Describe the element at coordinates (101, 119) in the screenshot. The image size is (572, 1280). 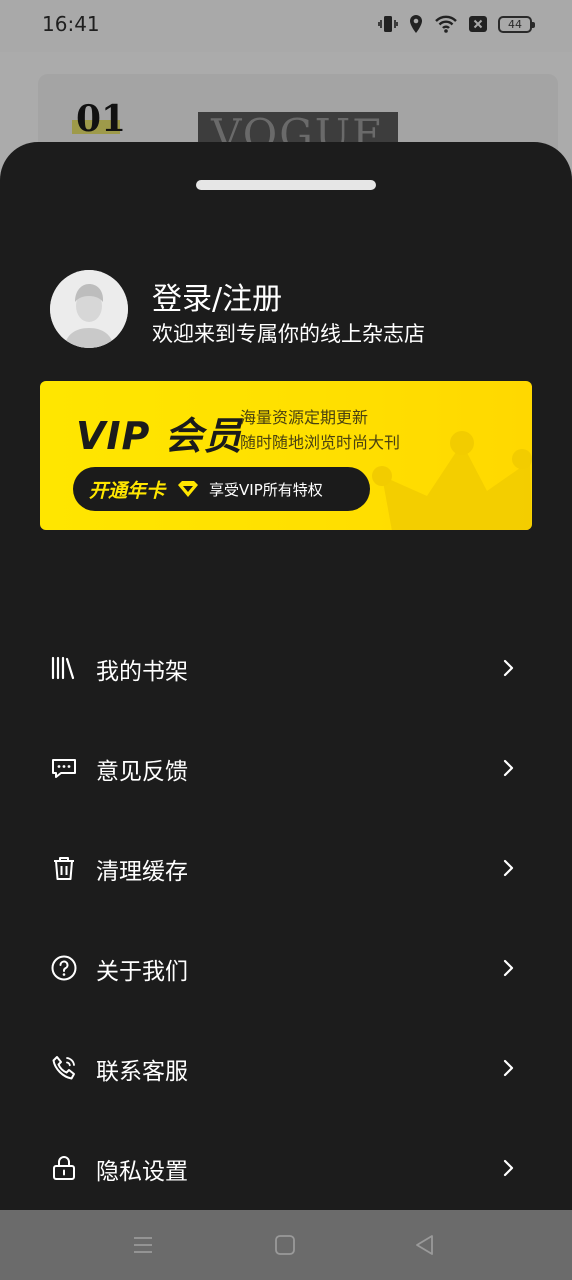
I see `issue-number: 01` at that location.